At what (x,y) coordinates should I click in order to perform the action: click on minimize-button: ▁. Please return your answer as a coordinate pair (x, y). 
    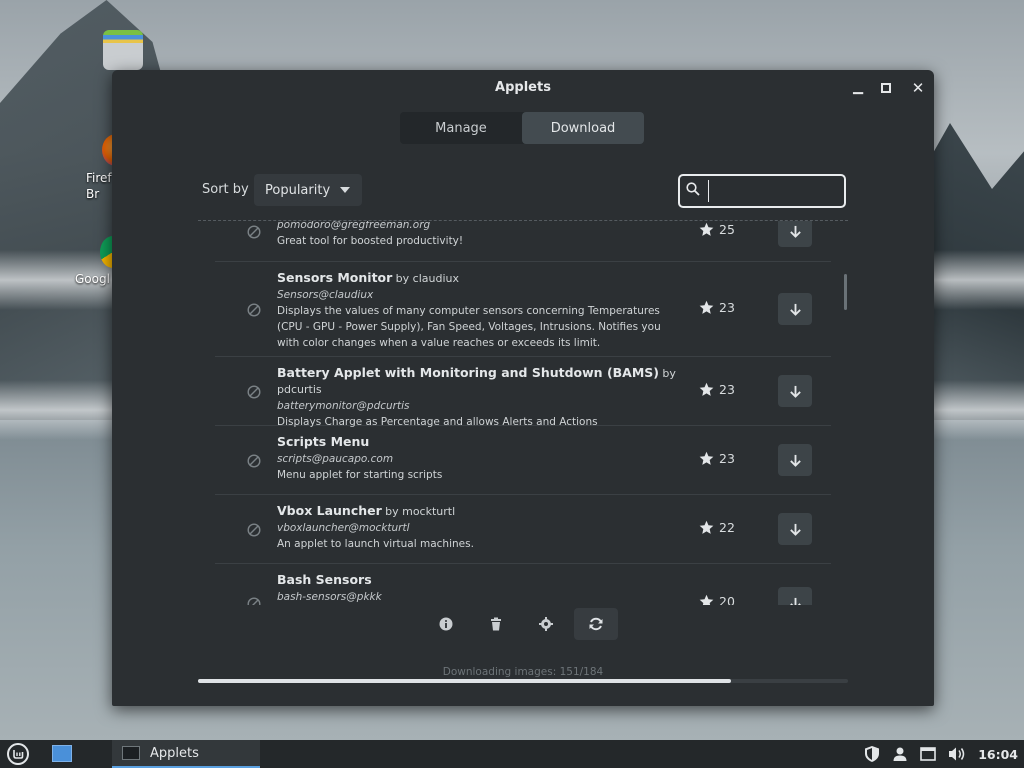
    Looking at the image, I should click on (858, 88).